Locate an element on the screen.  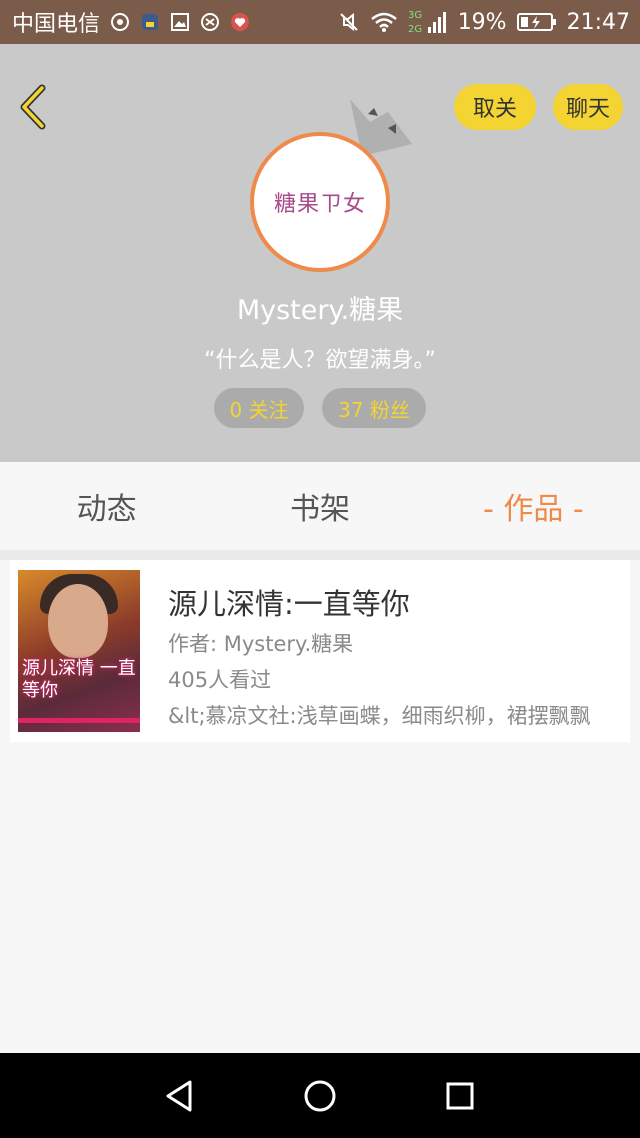
system-nav-bar is located at coordinates (320, 1095).